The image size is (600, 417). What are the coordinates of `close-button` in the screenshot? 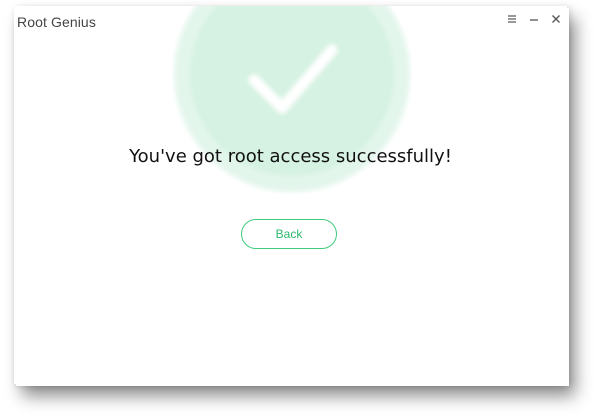 It's located at (556, 19).